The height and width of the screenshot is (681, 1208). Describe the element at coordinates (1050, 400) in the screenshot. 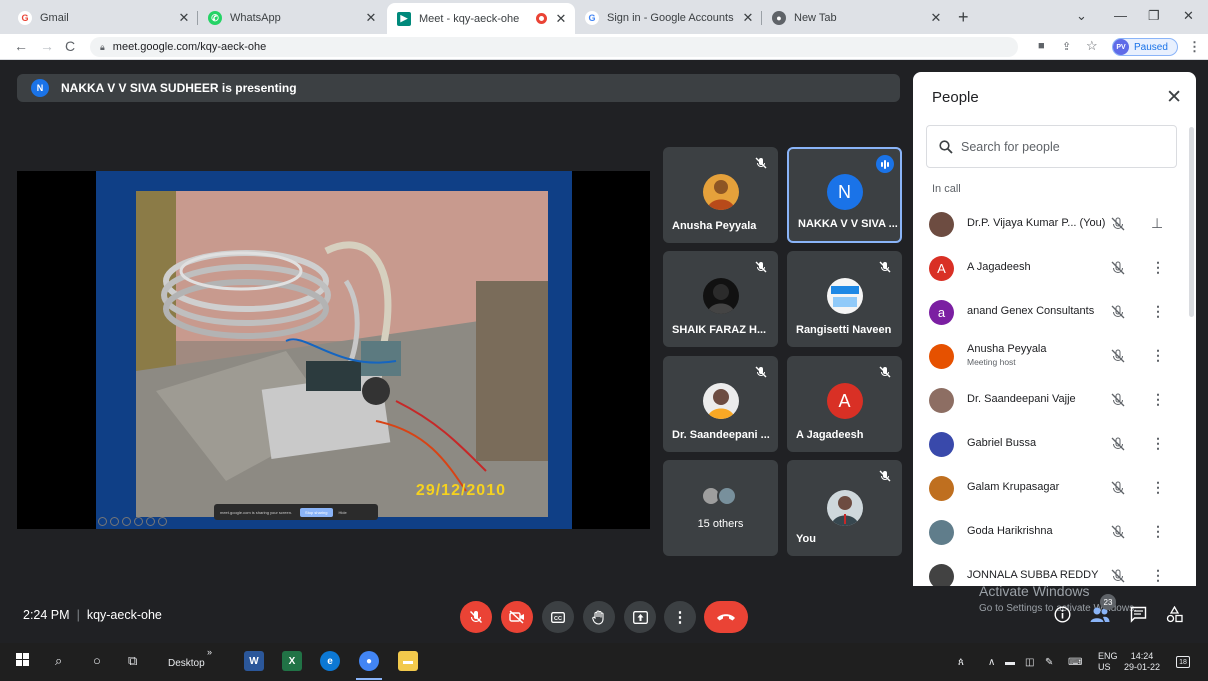

I see `list-item: Dr. Saandeepani Vajje ⋮` at that location.